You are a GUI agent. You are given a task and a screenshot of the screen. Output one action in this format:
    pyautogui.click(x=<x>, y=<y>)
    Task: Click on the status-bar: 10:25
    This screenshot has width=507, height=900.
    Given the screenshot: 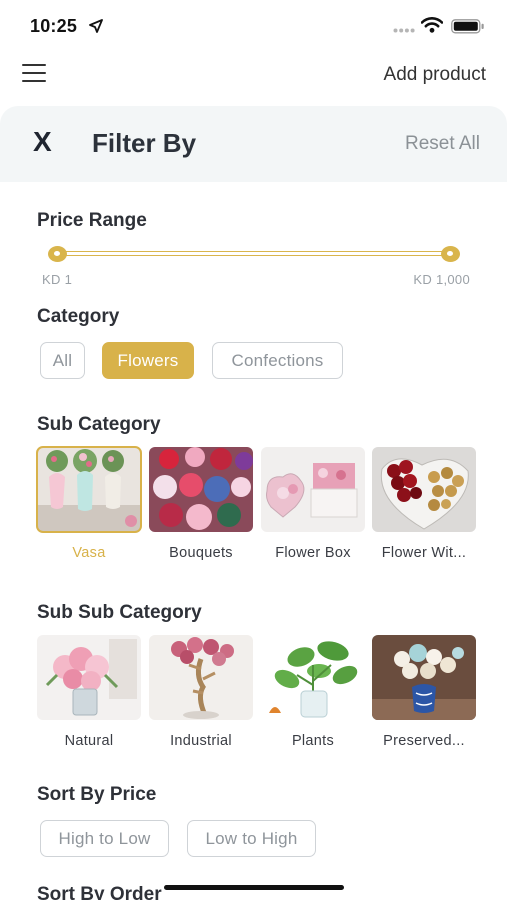 What is the action you would take?
    pyautogui.click(x=253, y=25)
    